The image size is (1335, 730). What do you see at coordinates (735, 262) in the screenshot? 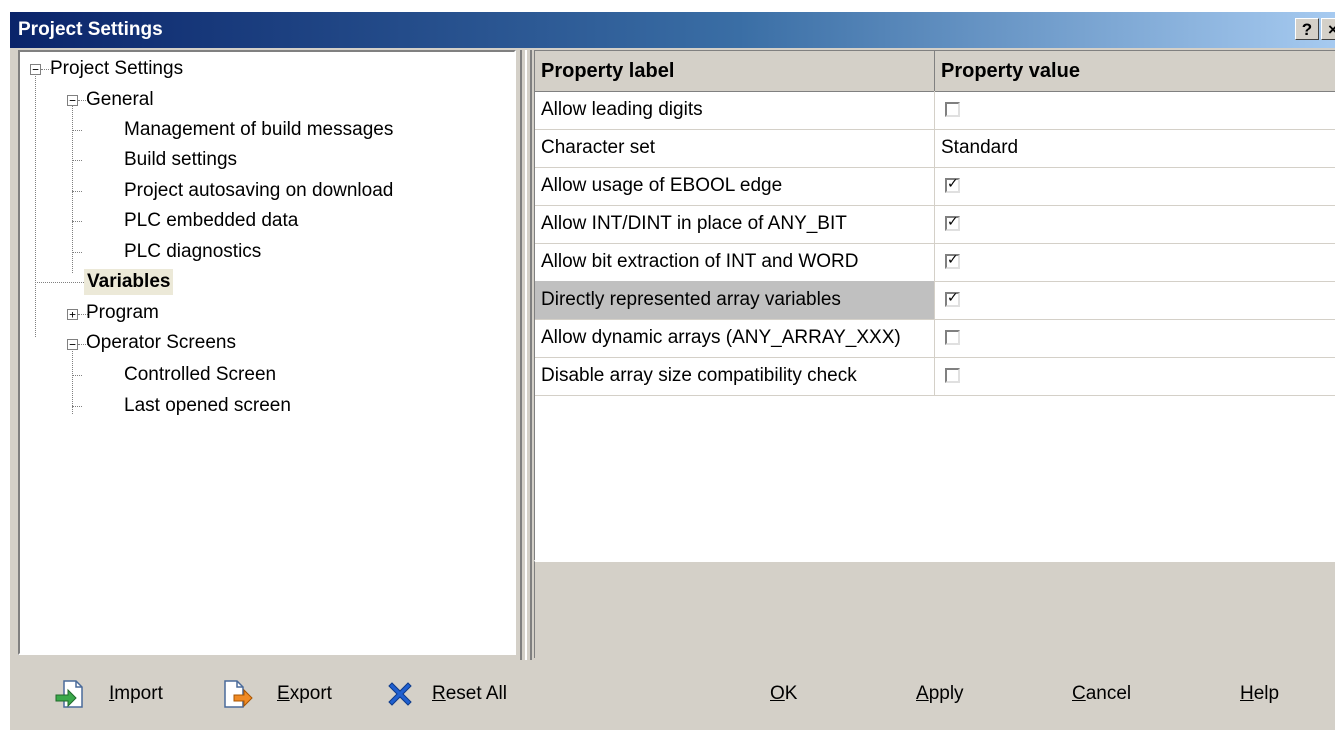
I see `property-label: Allow bit extraction of INT and WORD` at bounding box center [735, 262].